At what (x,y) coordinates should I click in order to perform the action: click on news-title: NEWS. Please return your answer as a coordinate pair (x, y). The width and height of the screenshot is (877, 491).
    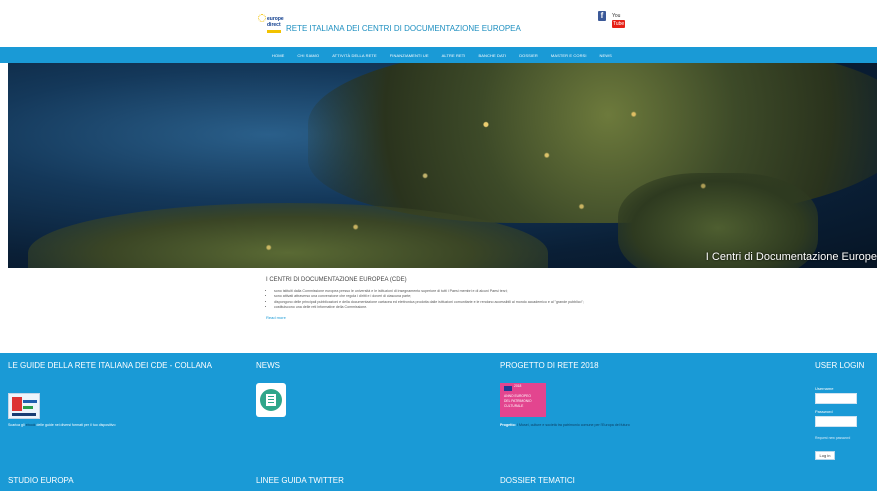
    Looking at the image, I should click on (268, 365).